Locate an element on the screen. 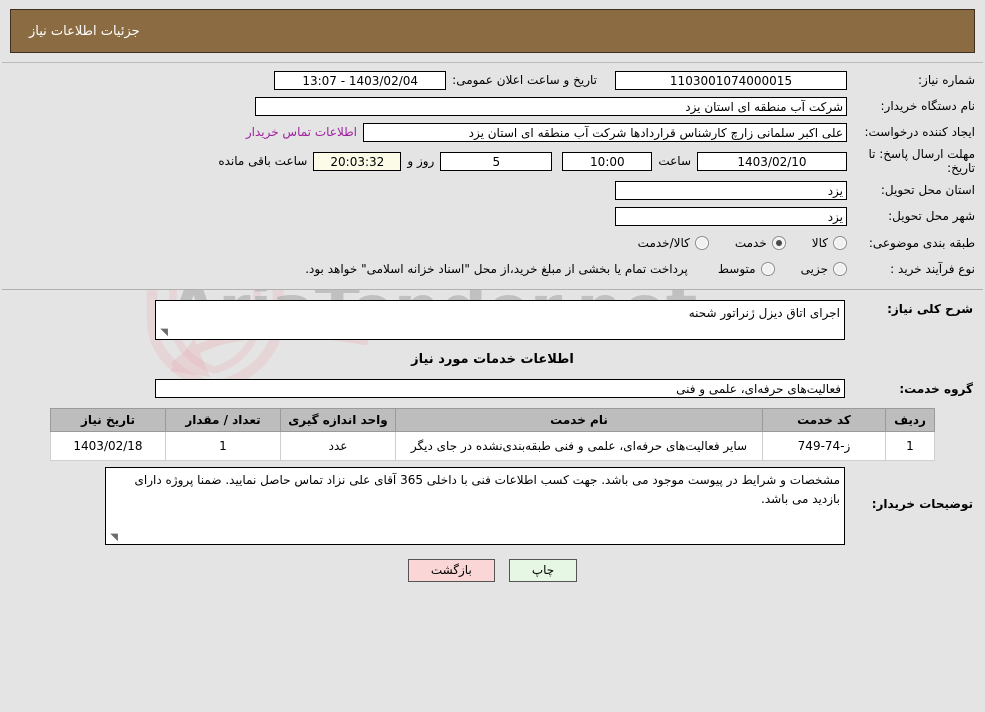 Image resolution: width=985 pixels, height=712 pixels. row-province: استان محل تحویل: یزد is located at coordinates (492, 190).